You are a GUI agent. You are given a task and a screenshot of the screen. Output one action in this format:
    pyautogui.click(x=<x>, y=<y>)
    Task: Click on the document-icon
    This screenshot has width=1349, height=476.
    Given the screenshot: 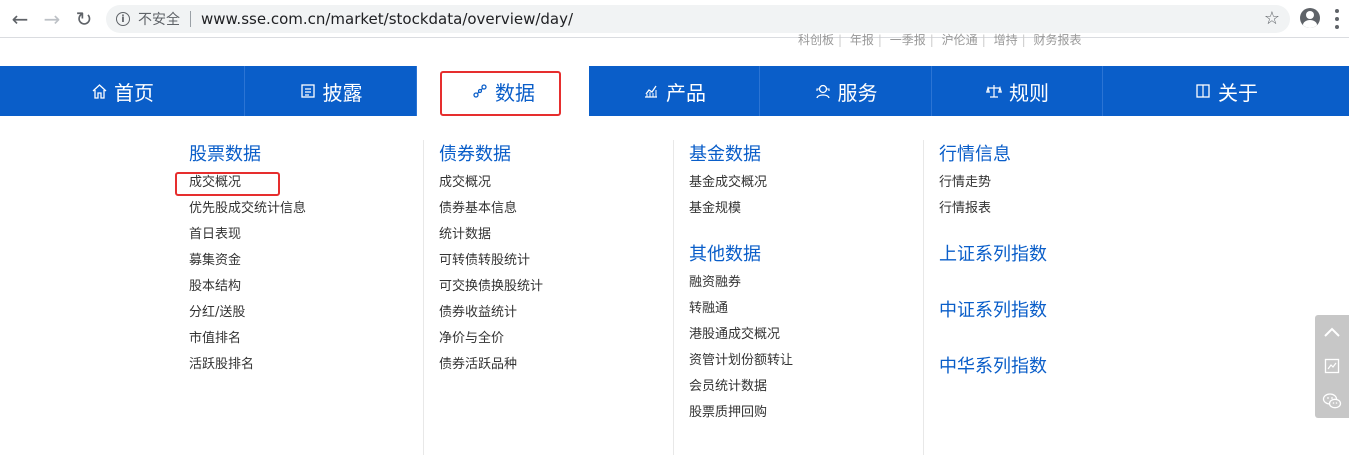 What is the action you would take?
    pyautogui.click(x=308, y=91)
    